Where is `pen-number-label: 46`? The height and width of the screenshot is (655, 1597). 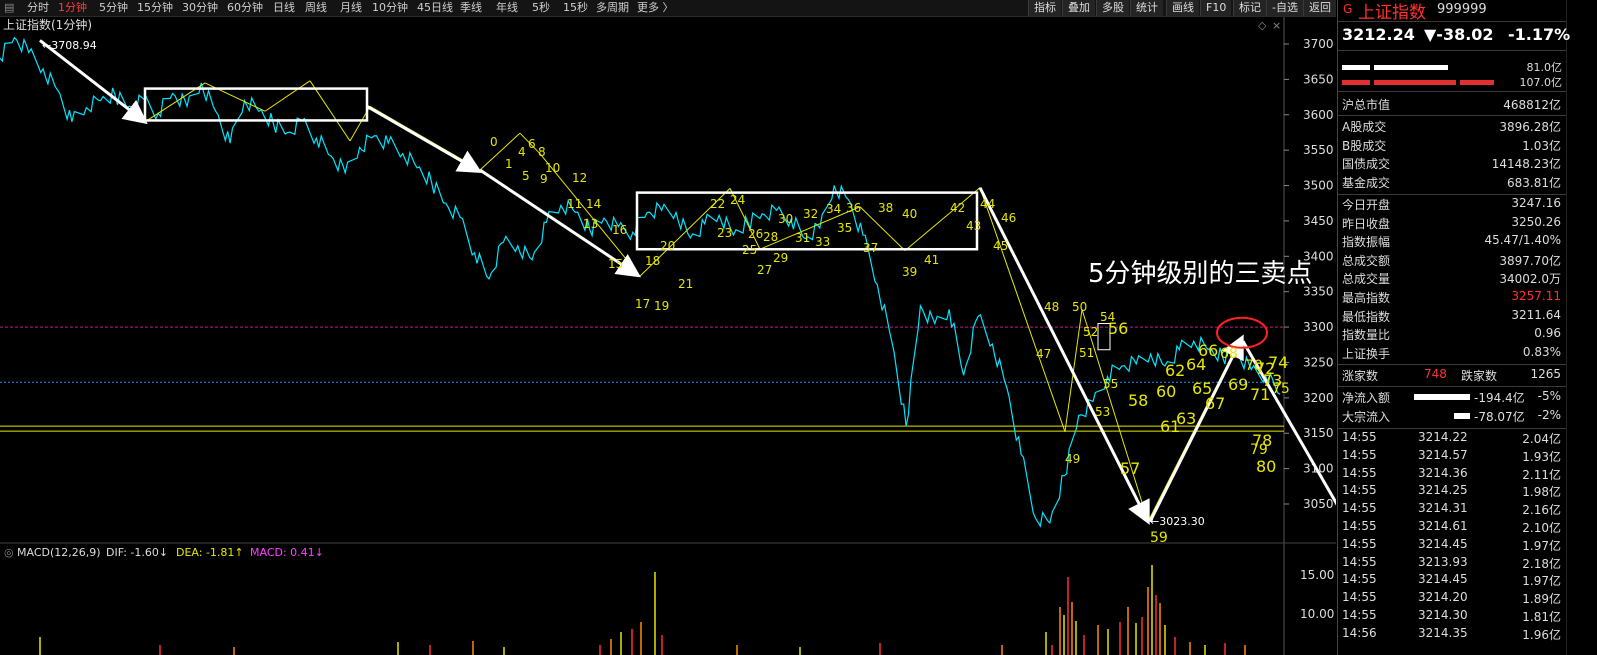
pen-number-label: 46 is located at coordinates (1008, 218).